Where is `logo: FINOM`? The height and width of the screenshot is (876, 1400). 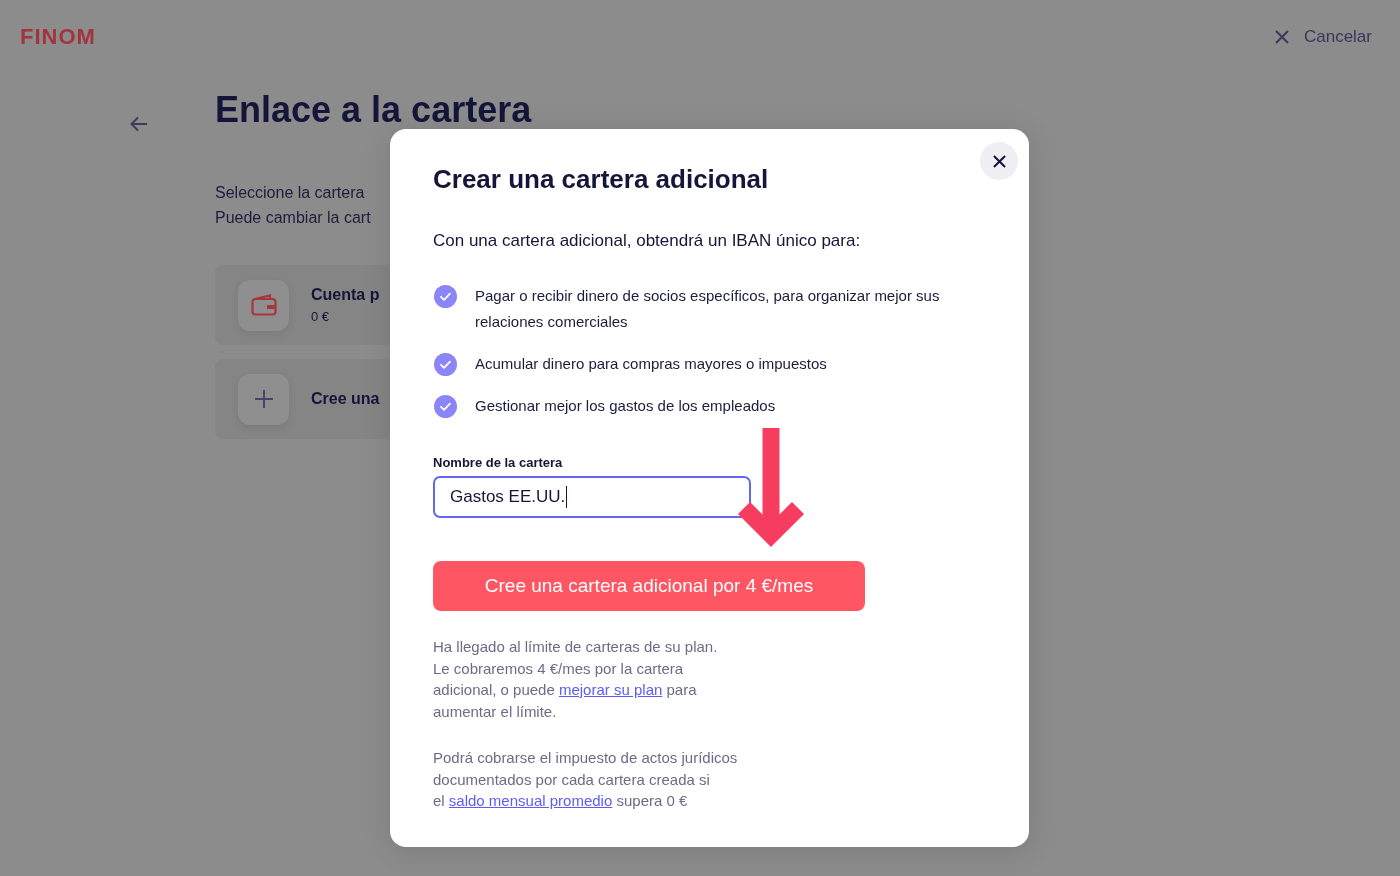
logo: FINOM is located at coordinates (58, 37).